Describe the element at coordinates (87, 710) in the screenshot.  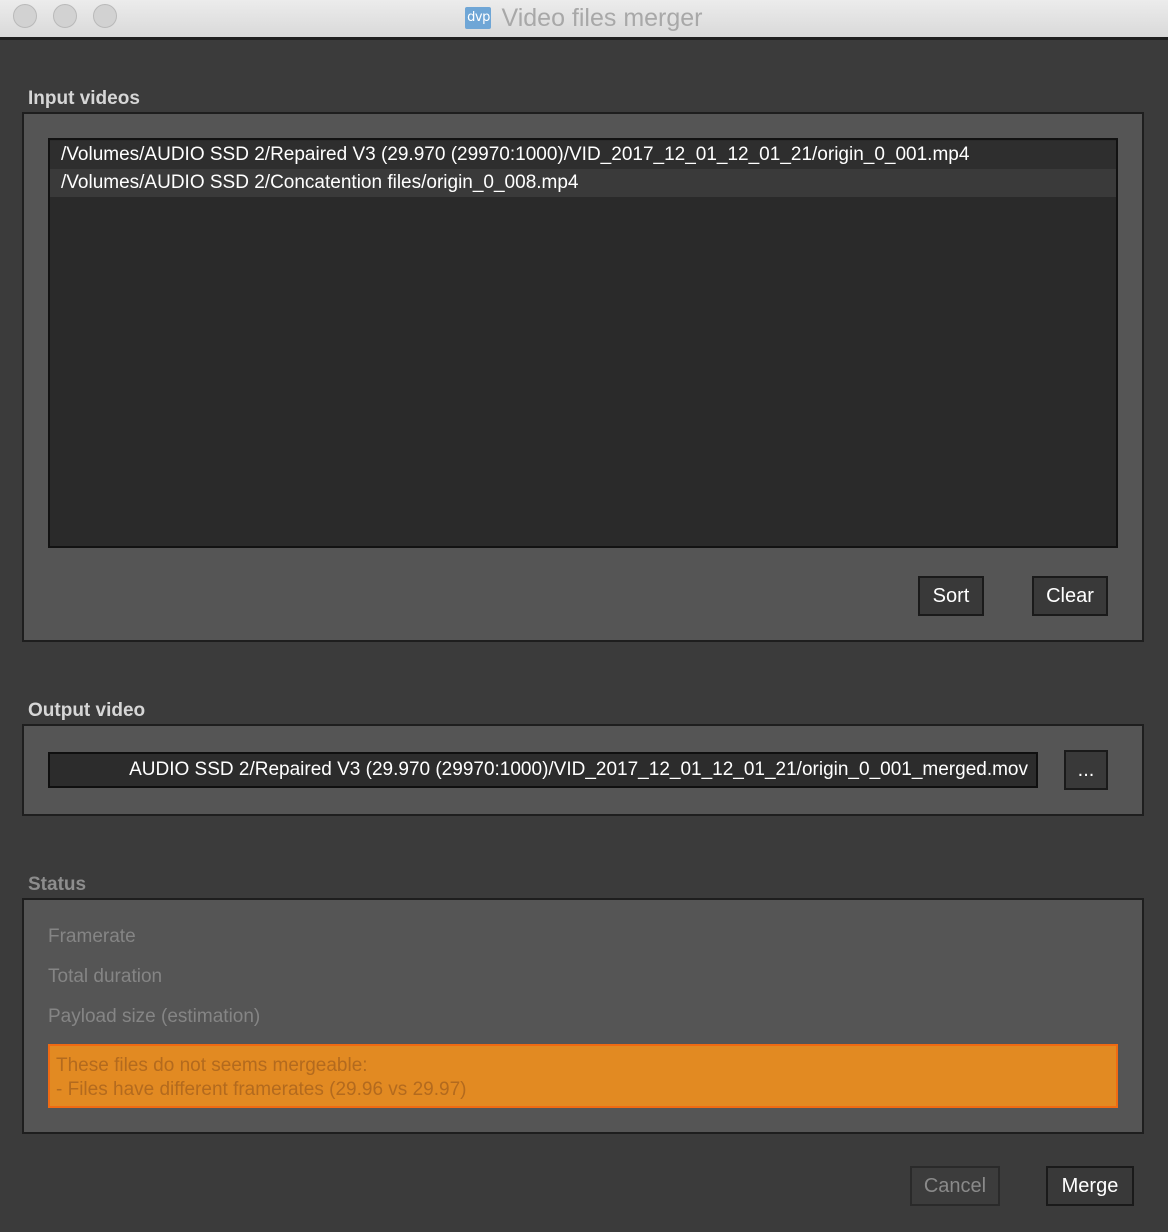
I see `output-video-label: Output video` at that location.